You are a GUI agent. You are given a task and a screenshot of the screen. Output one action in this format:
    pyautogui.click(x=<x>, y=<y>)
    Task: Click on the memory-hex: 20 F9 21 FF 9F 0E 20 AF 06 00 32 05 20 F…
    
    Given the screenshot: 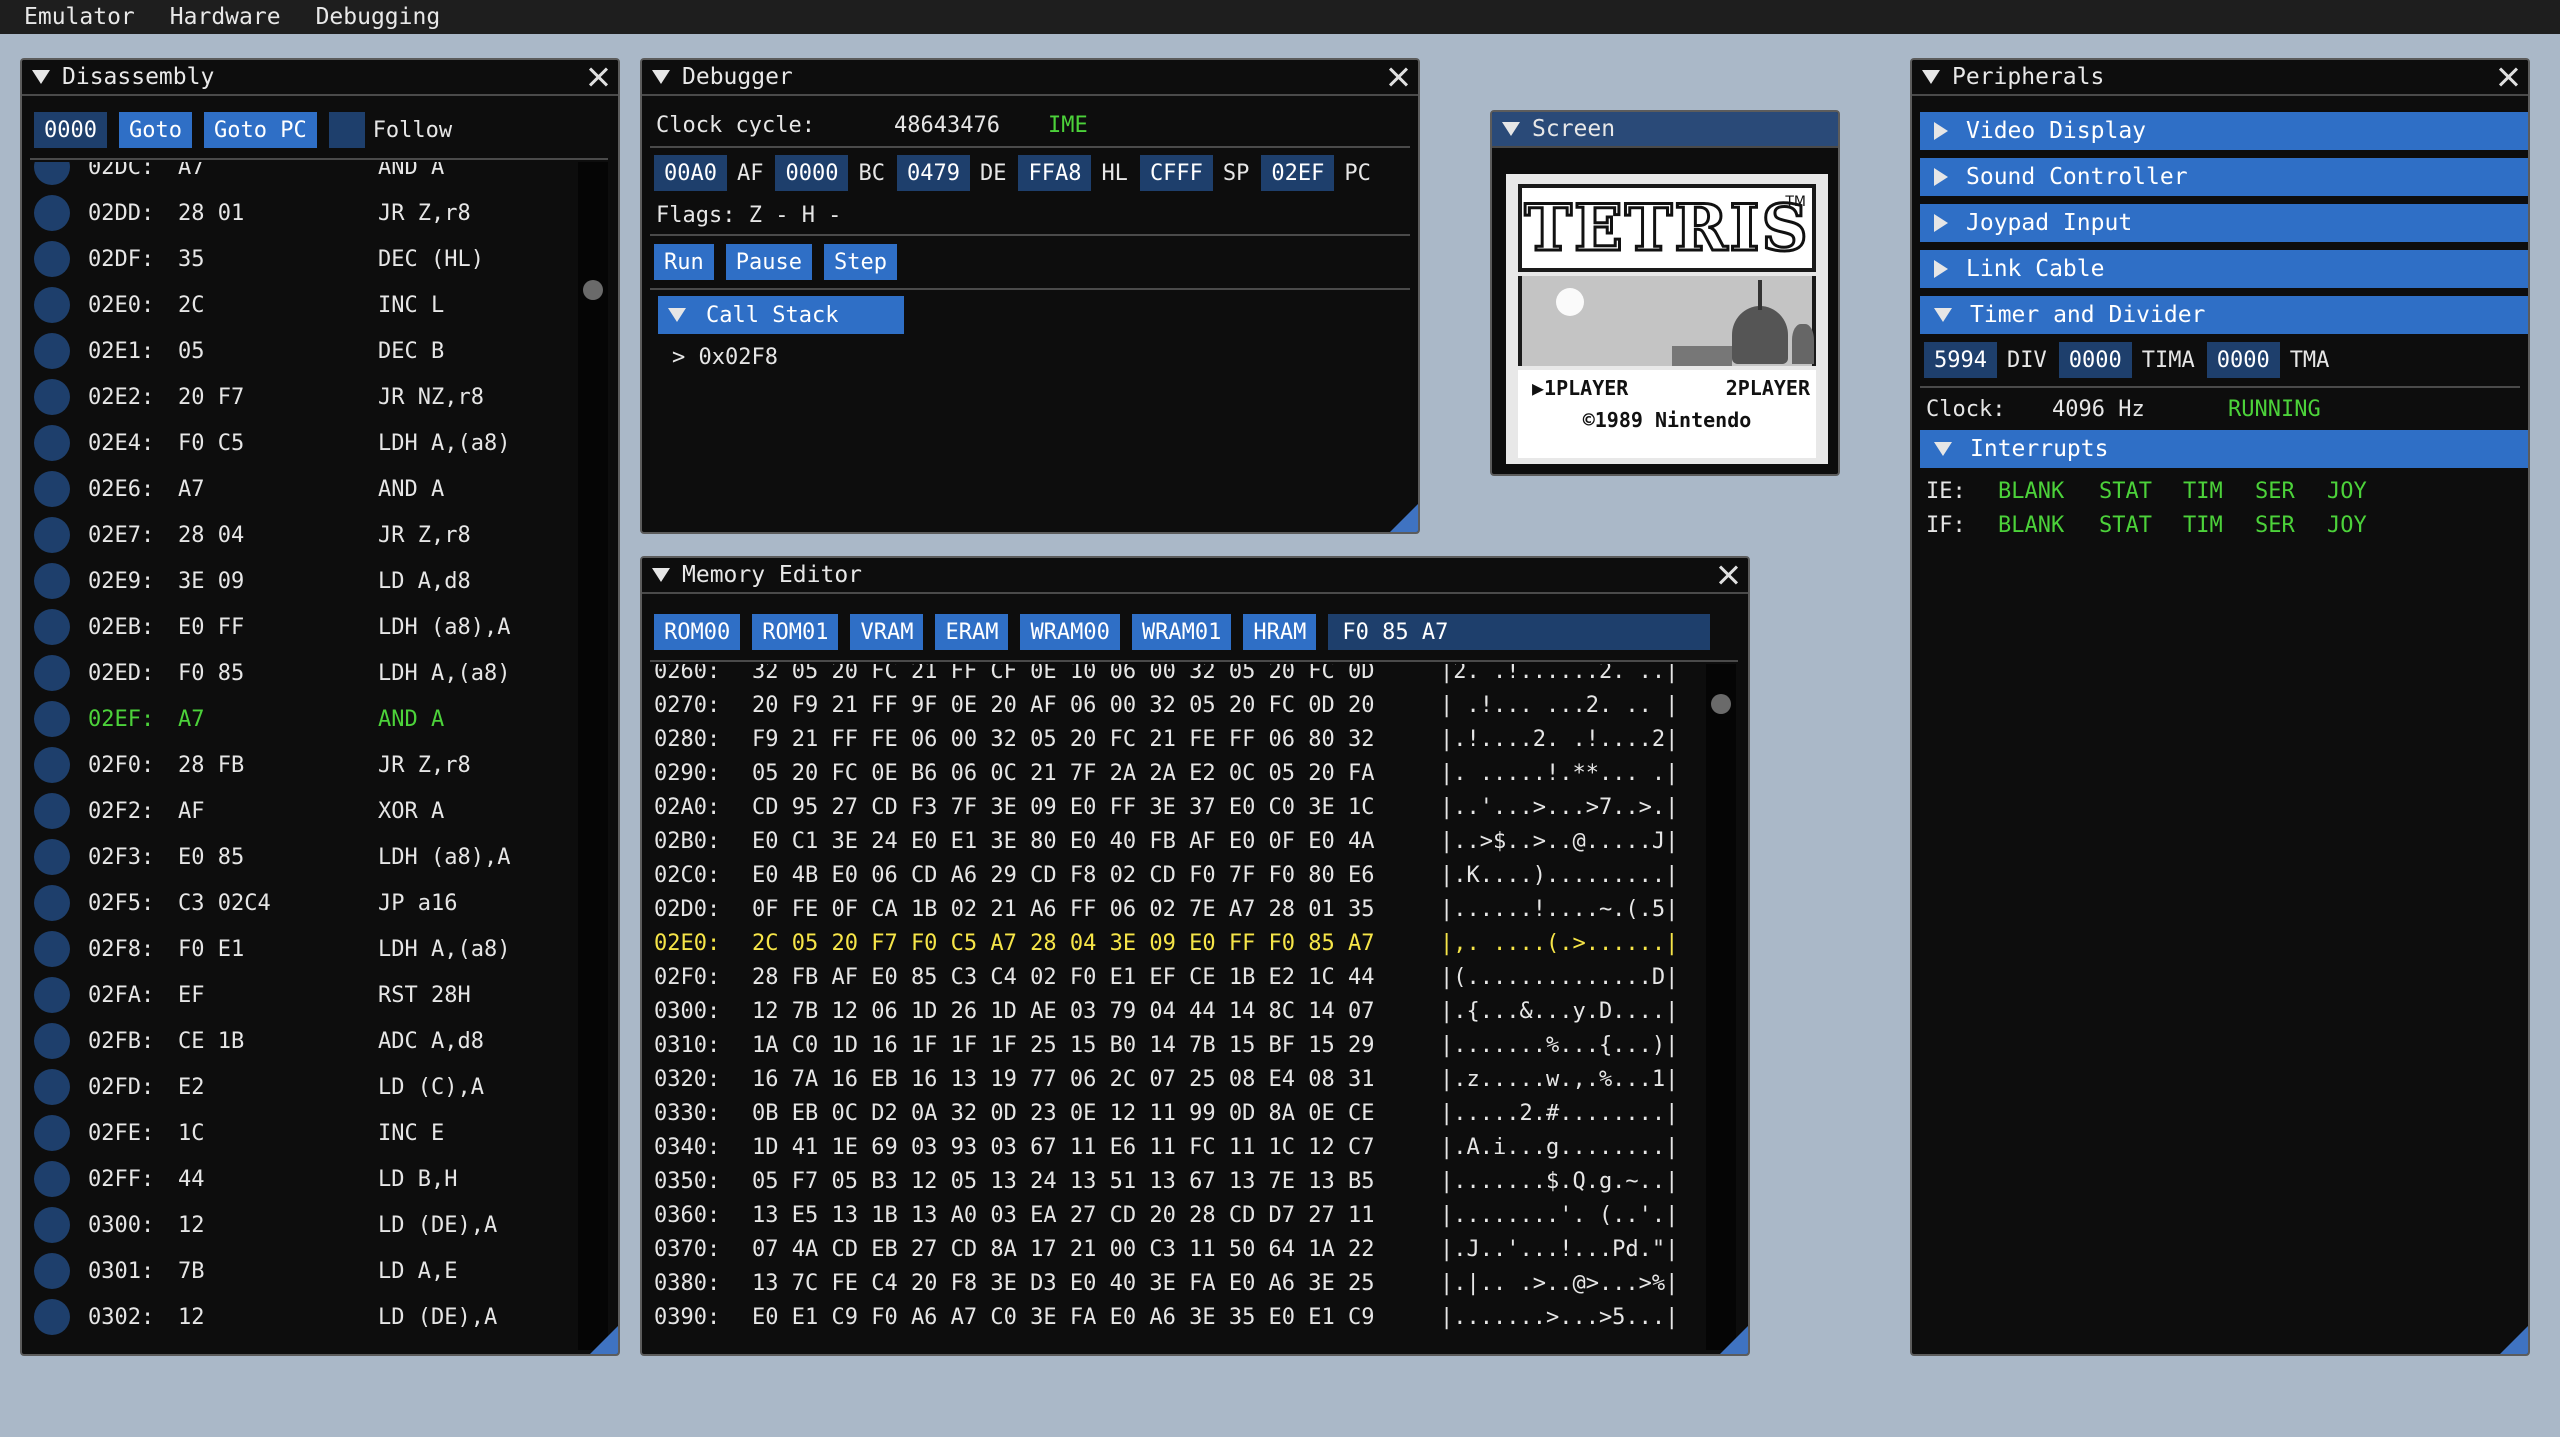 What is the action you would take?
    pyautogui.click(x=1096, y=705)
    